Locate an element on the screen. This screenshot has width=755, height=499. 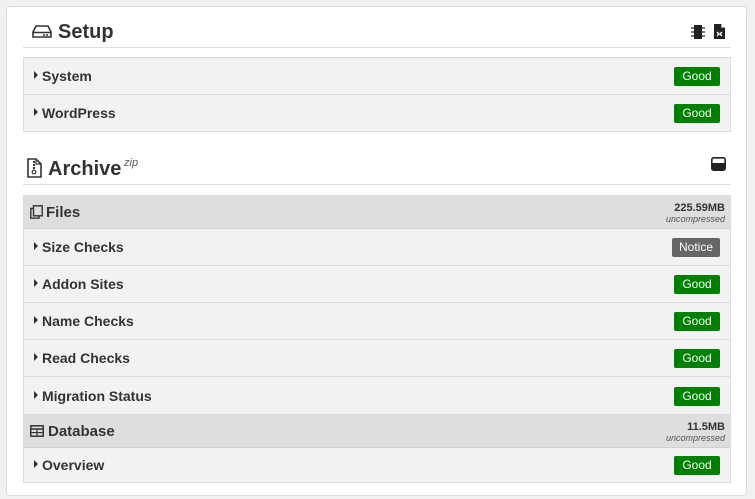
files-row-read-checks: Read Checks Good is located at coordinates (377, 358).